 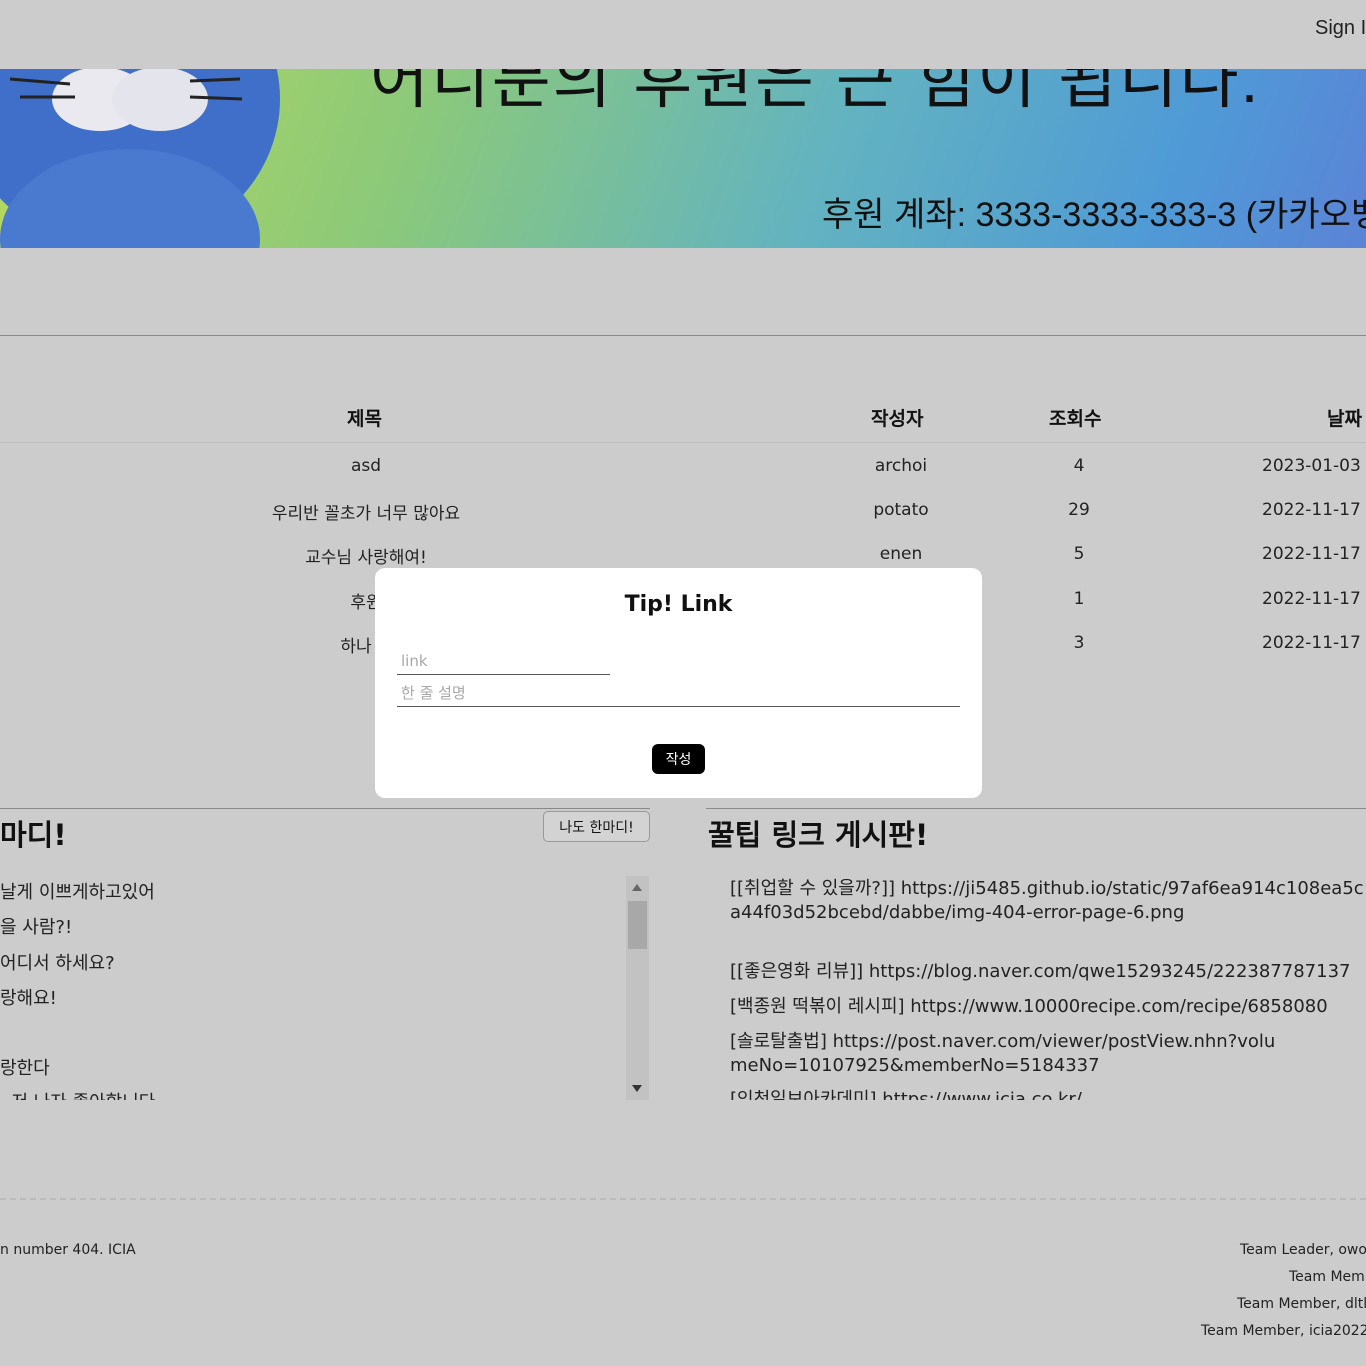 What do you see at coordinates (678, 693) in the screenshot?
I see `description-input` at bounding box center [678, 693].